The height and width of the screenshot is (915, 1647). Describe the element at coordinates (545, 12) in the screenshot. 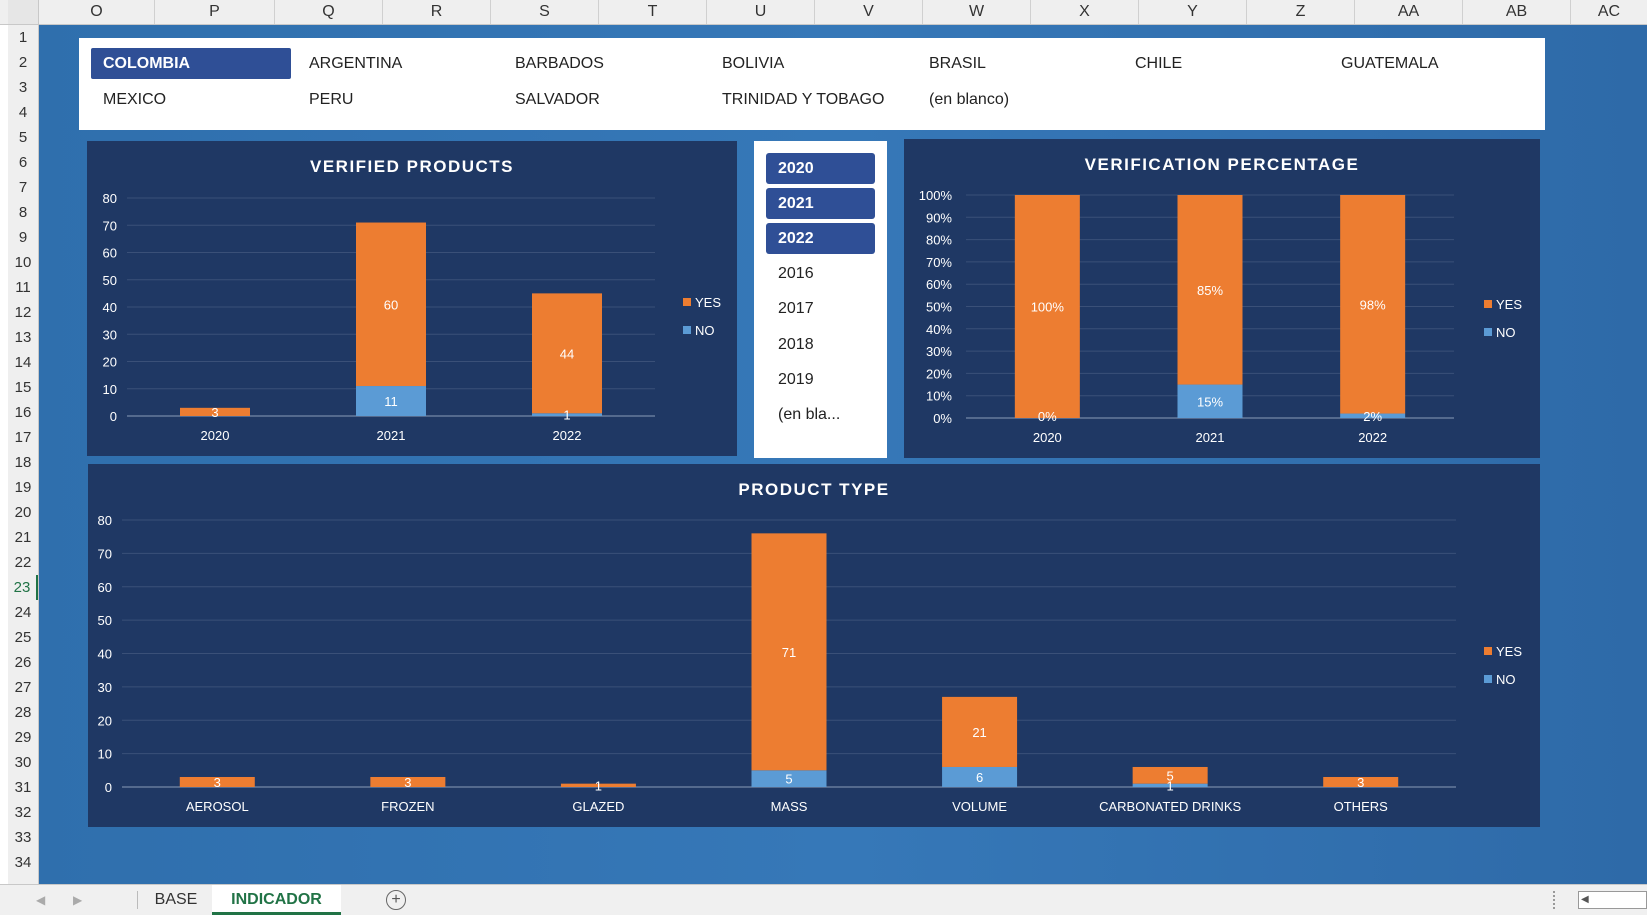

I see `column-header: S` at that location.